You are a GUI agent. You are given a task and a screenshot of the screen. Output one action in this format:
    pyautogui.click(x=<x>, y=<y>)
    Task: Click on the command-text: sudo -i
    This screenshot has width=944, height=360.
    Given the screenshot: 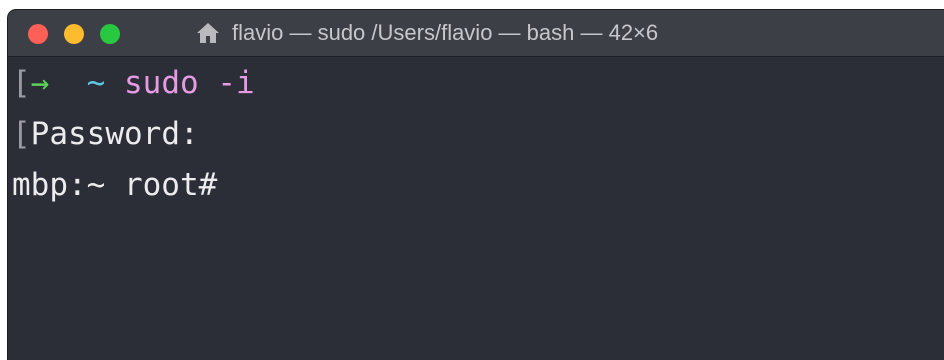 What is the action you would take?
    pyautogui.click(x=189, y=83)
    